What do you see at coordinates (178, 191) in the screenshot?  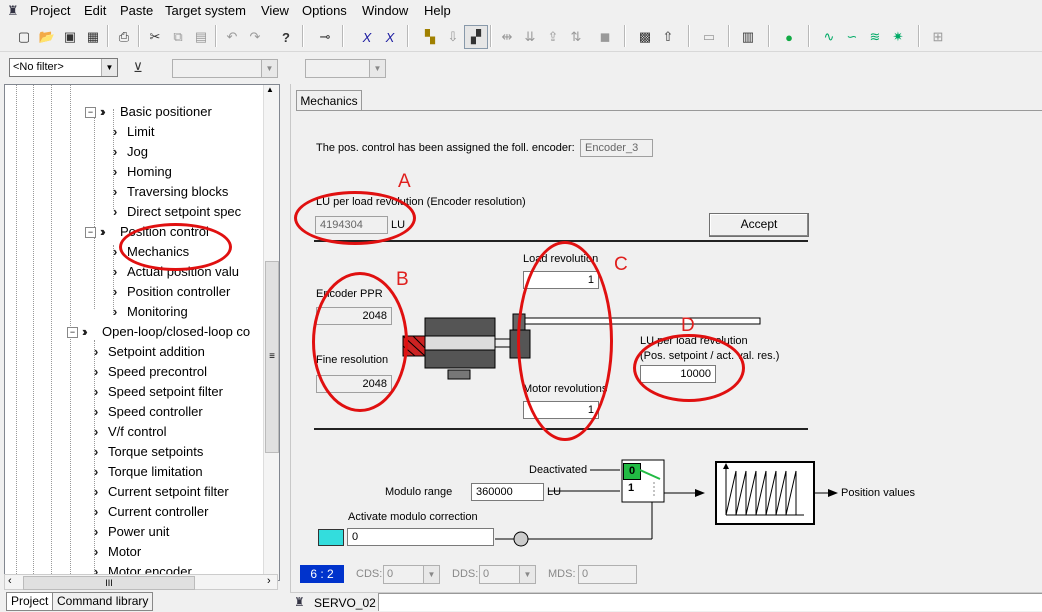 I see `tree-item-label: Traversing blocks` at bounding box center [178, 191].